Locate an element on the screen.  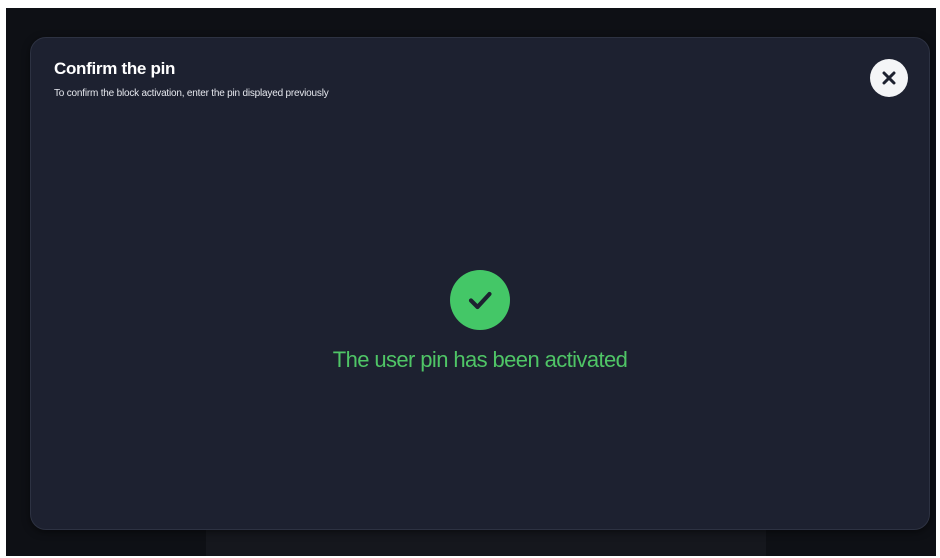
check-circle-icon is located at coordinates (480, 300).